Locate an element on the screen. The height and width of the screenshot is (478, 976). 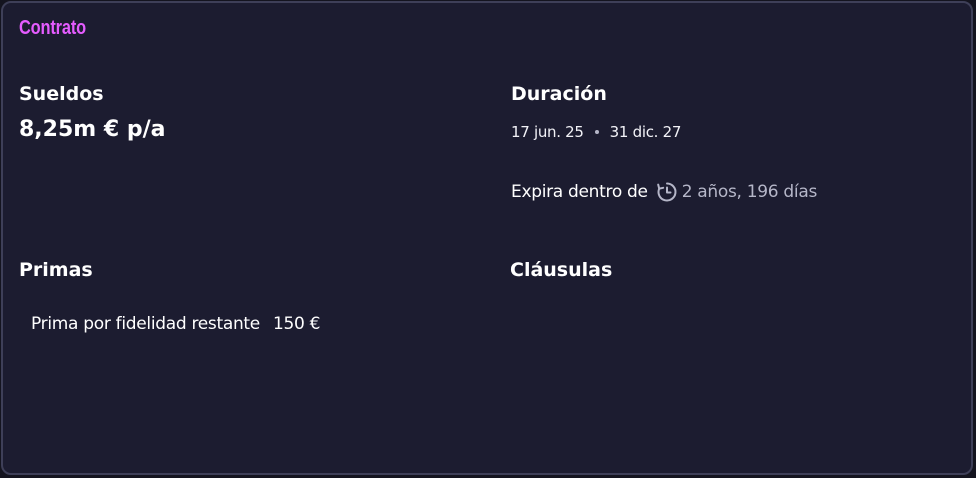
contract-dates: 17 jun. 25 31 dic. 27 is located at coordinates (596, 132).